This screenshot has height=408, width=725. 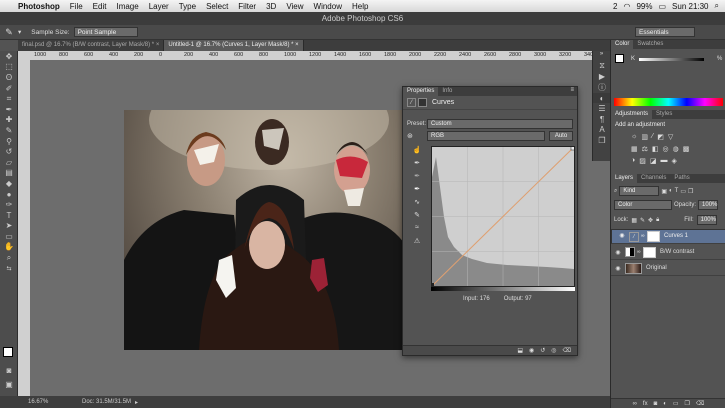 I want to click on tab-properties: Properties, so click(x=421, y=91).